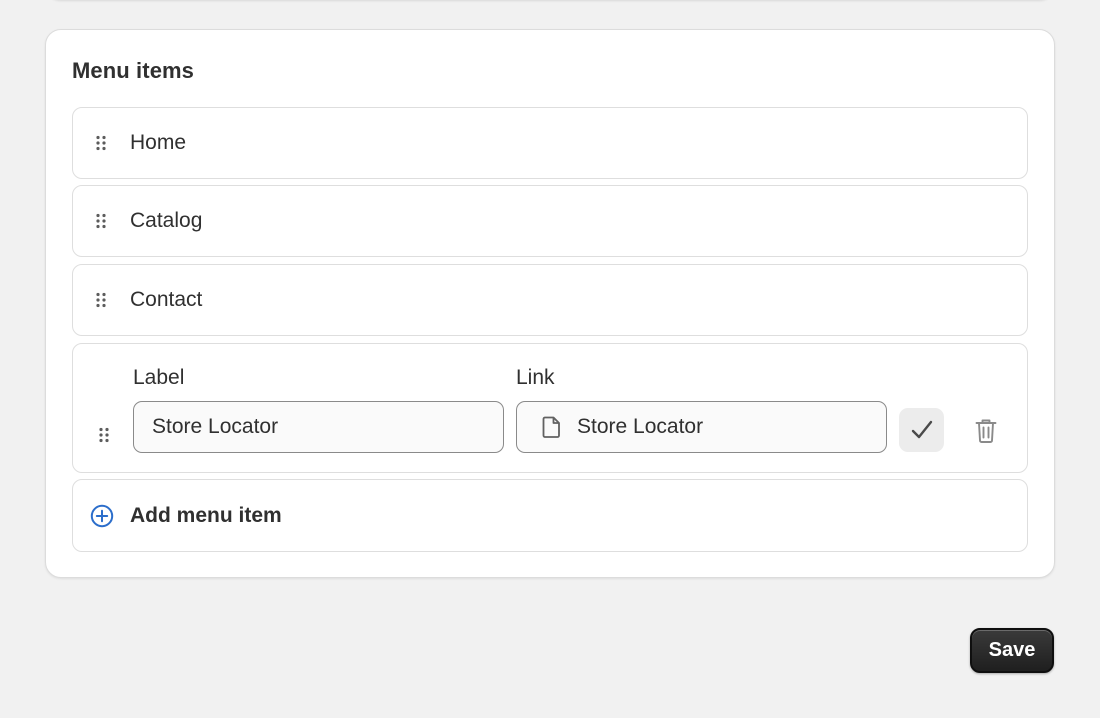 Image resolution: width=1100 pixels, height=718 pixels. Describe the element at coordinates (550, 515) in the screenshot. I see `add-menu-item-button: Add menu item` at that location.